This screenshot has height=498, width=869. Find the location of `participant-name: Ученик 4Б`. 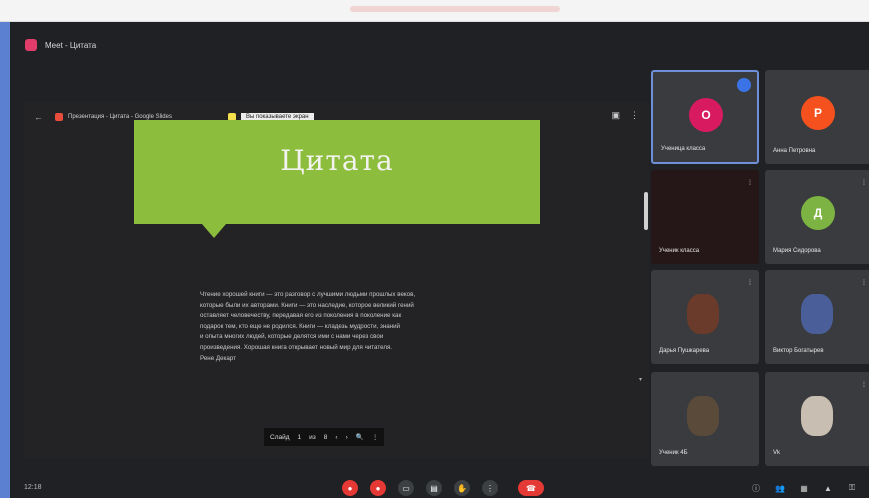

participant-name: Ученик 4Б is located at coordinates (673, 453).